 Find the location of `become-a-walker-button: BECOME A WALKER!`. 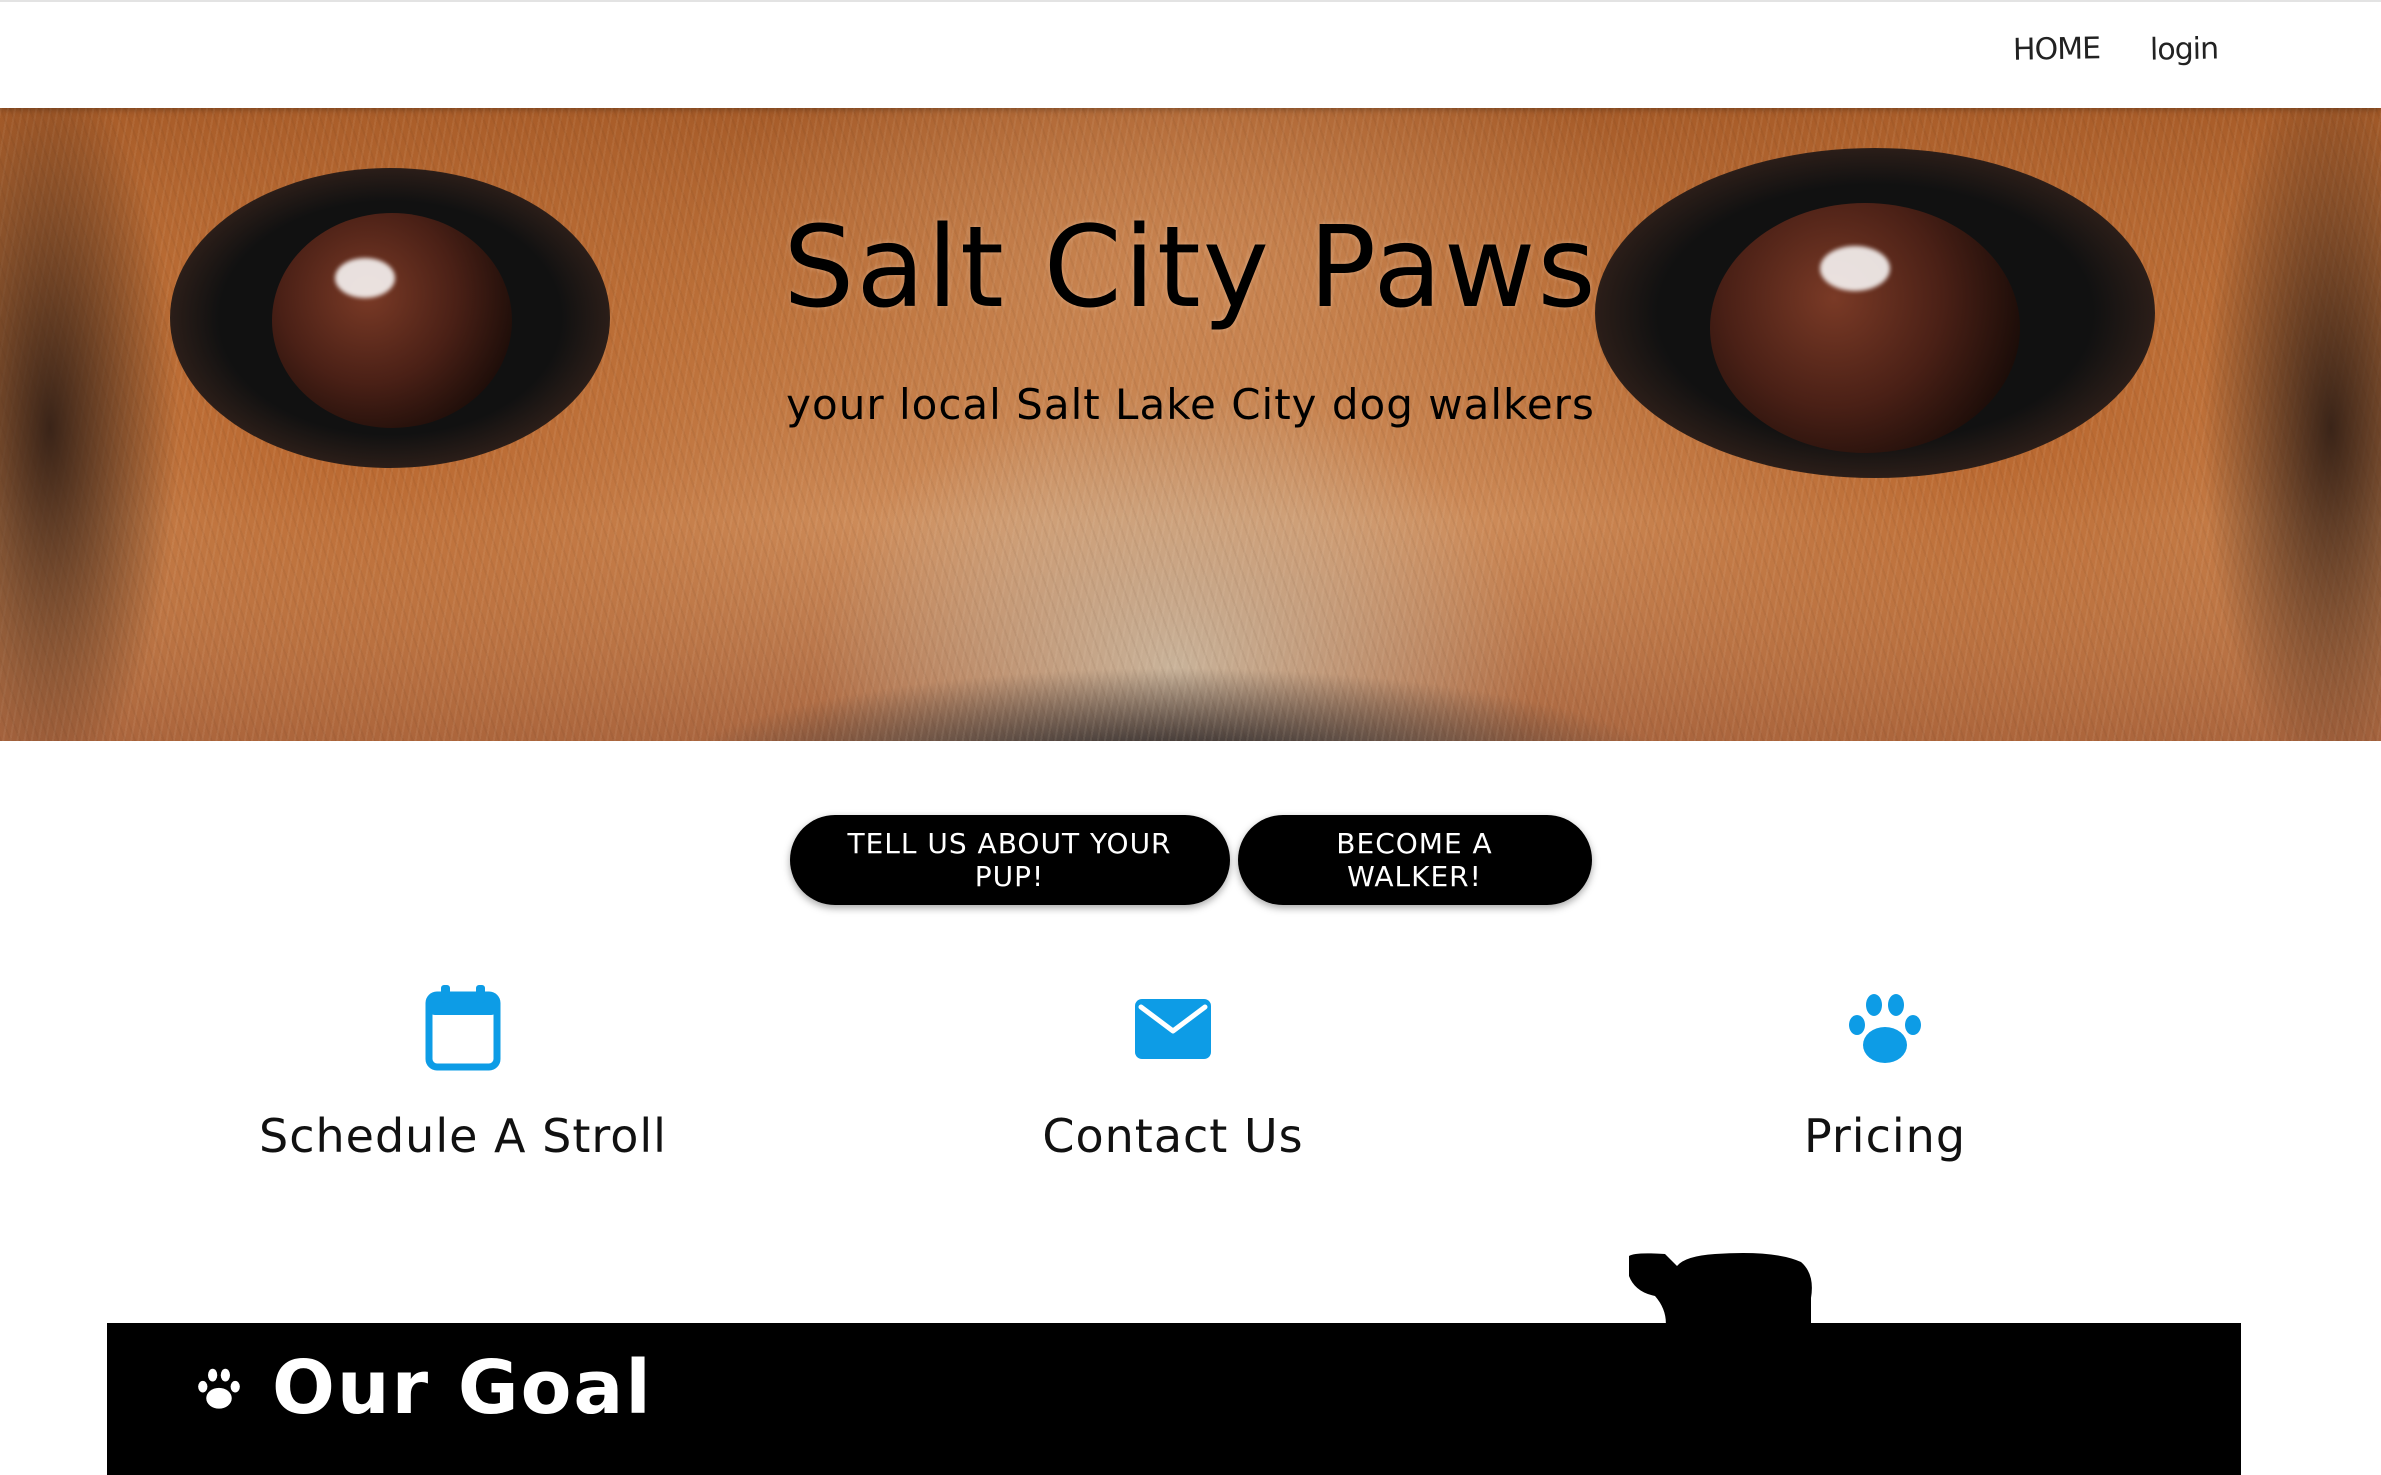

become-a-walker-button: BECOME A WALKER! is located at coordinates (1414, 860).